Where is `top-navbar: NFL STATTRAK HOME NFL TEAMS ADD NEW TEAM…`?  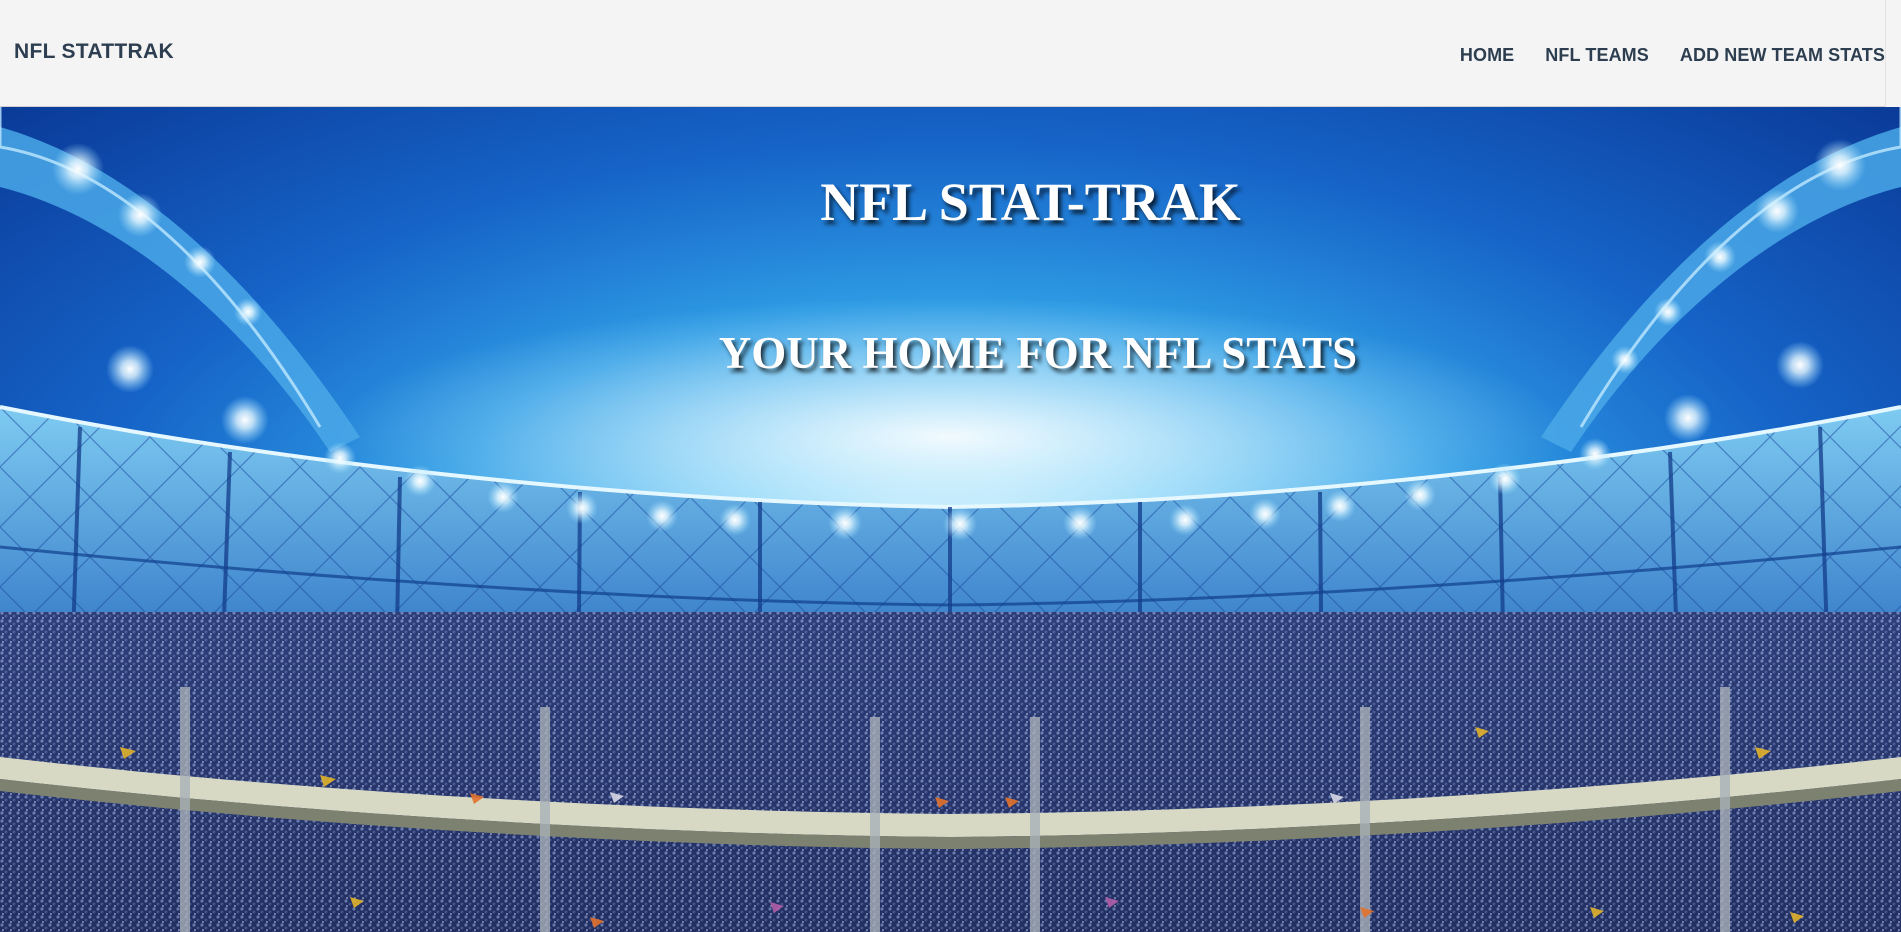
top-navbar: NFL STATTRAK HOME NFL TEAMS ADD NEW TEAM… is located at coordinates (950, 53).